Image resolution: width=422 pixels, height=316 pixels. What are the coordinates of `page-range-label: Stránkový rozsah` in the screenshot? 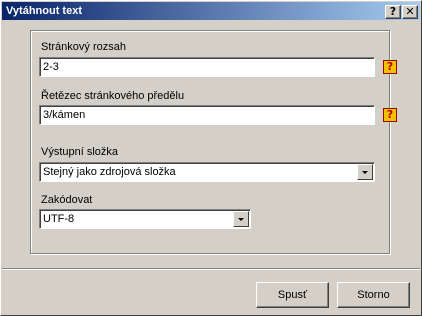 It's located at (83, 47).